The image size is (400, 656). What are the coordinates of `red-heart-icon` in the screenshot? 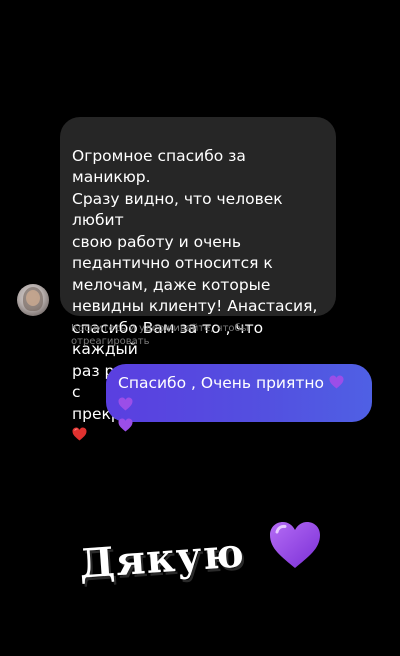 It's located at (79, 434).